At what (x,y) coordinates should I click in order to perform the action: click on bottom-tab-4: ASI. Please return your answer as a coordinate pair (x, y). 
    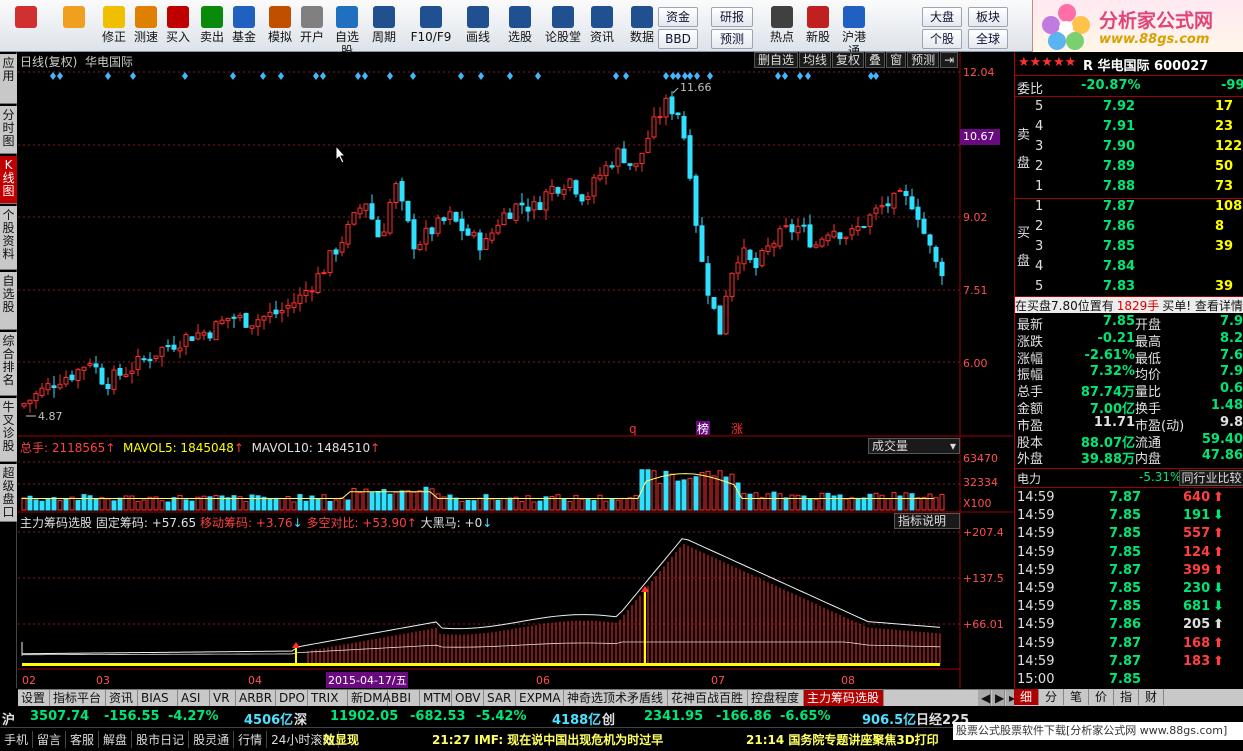
    Looking at the image, I should click on (194, 698).